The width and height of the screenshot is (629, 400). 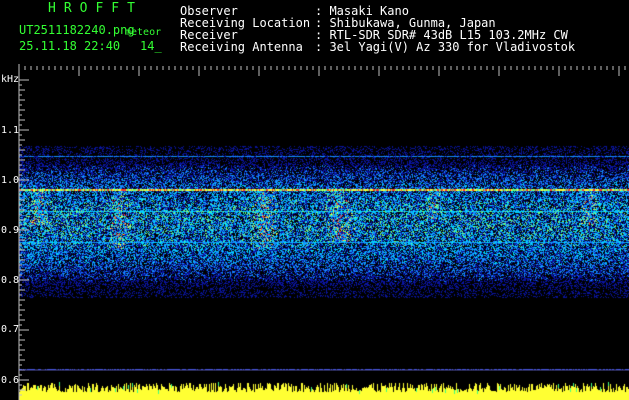 What do you see at coordinates (77, 30) in the screenshot?
I see `image-filename: UT2511182240.png` at bounding box center [77, 30].